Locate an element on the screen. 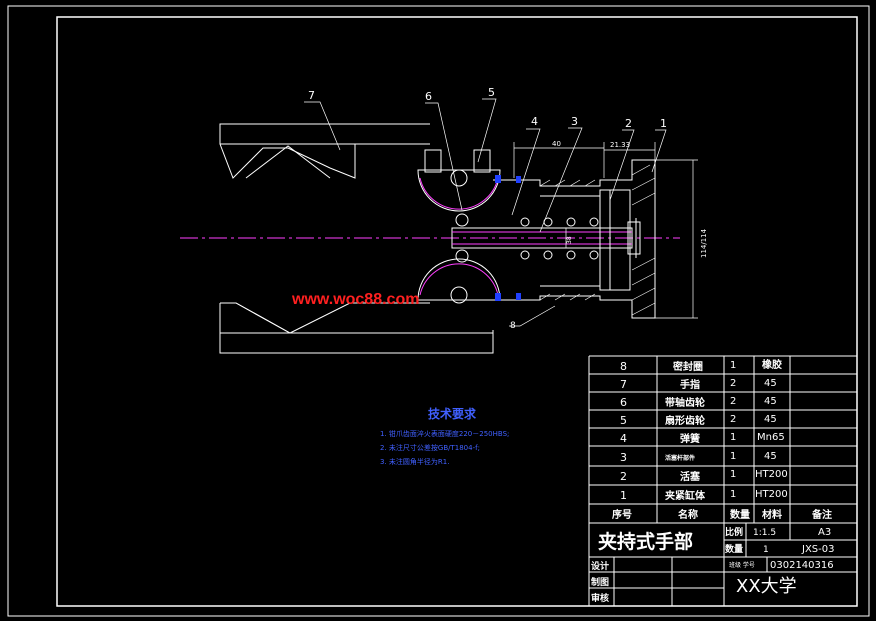 Image resolution: width=876 pixels, height=621 pixels. header-no: 序号 is located at coordinates (622, 514).